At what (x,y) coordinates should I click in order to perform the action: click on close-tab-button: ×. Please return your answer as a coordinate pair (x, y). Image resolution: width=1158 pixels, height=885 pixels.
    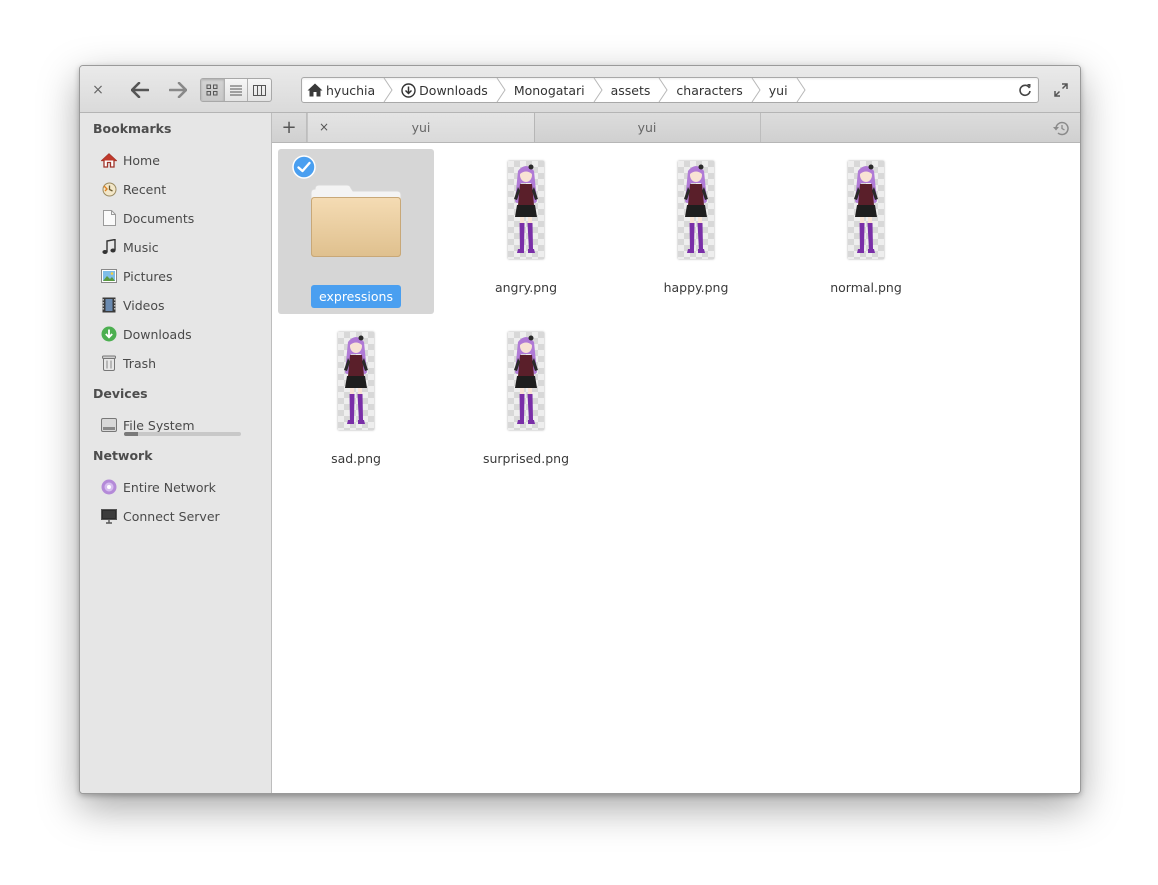
    Looking at the image, I should click on (324, 127).